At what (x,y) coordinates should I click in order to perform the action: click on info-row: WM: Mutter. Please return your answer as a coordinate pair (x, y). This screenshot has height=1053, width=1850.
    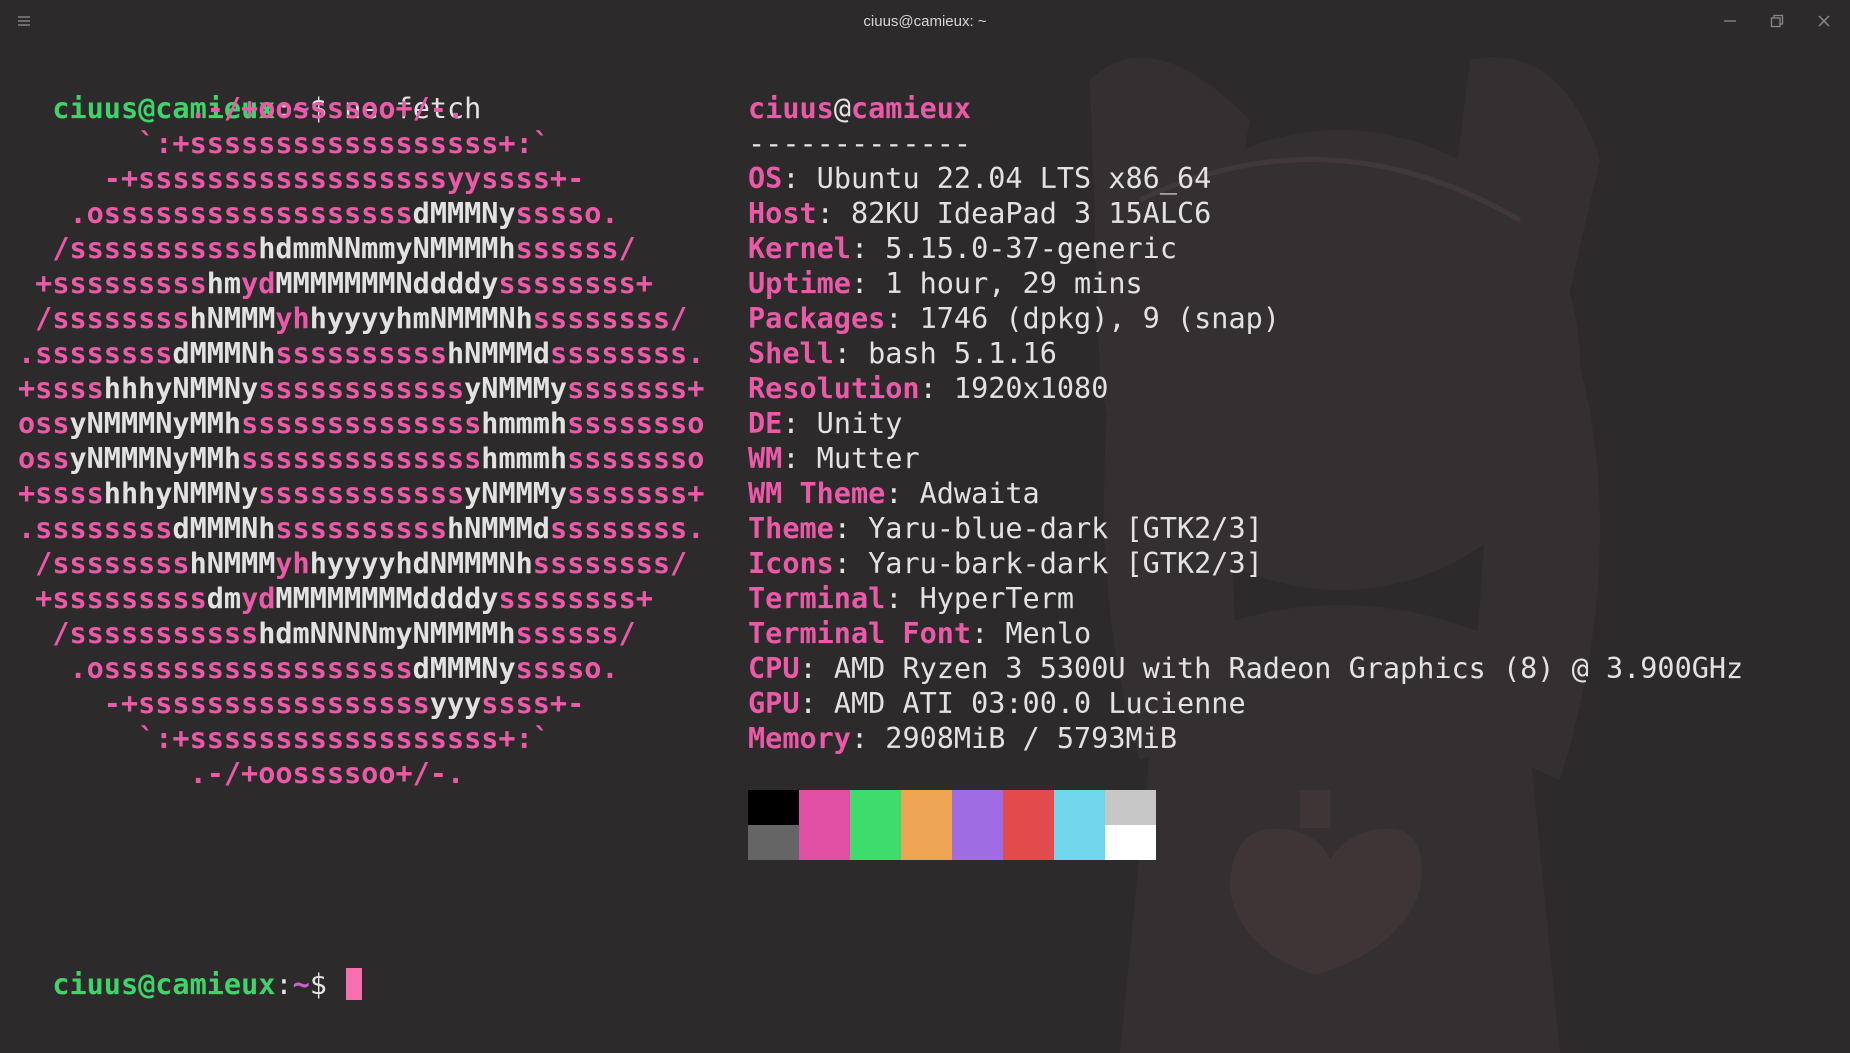
    Looking at the image, I should click on (1245, 458).